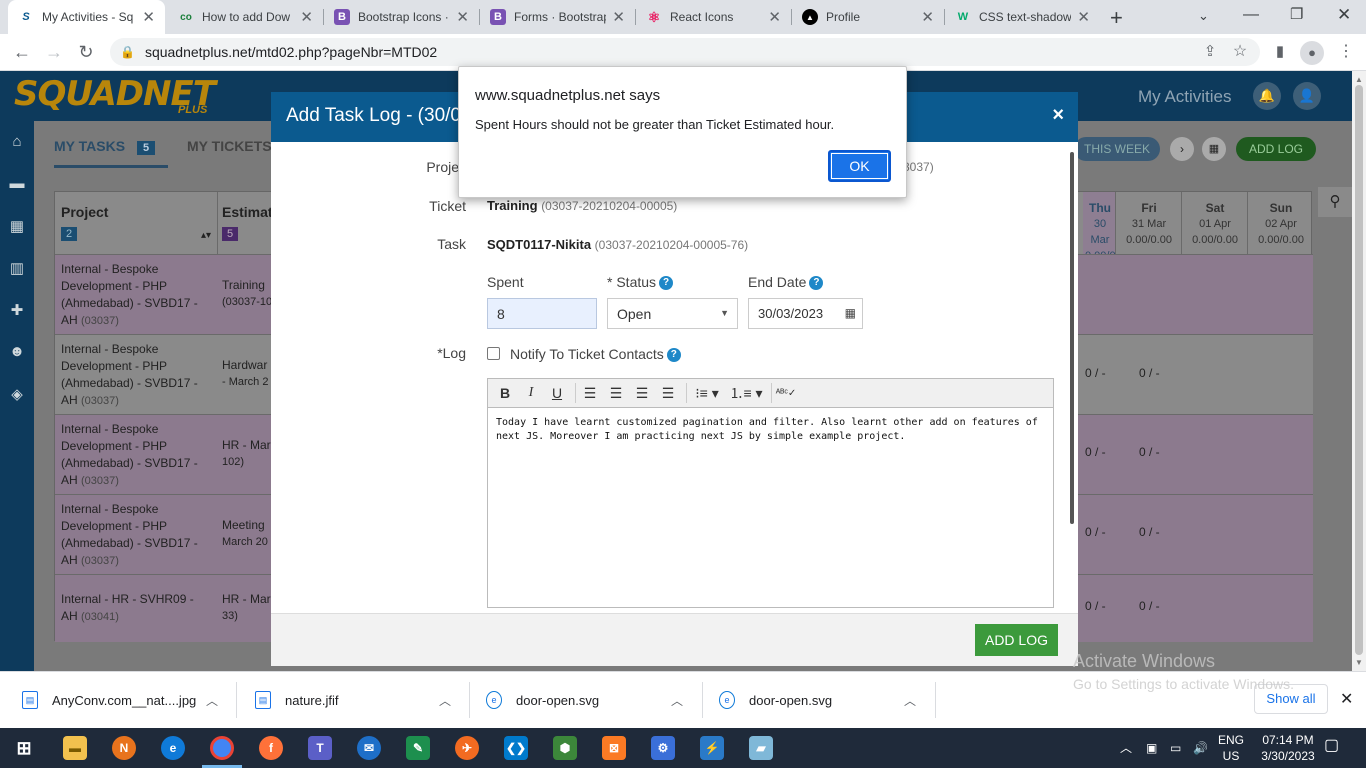  What do you see at coordinates (1117, 149) in the screenshot?
I see `this-week-button: THIS WEEK` at bounding box center [1117, 149].